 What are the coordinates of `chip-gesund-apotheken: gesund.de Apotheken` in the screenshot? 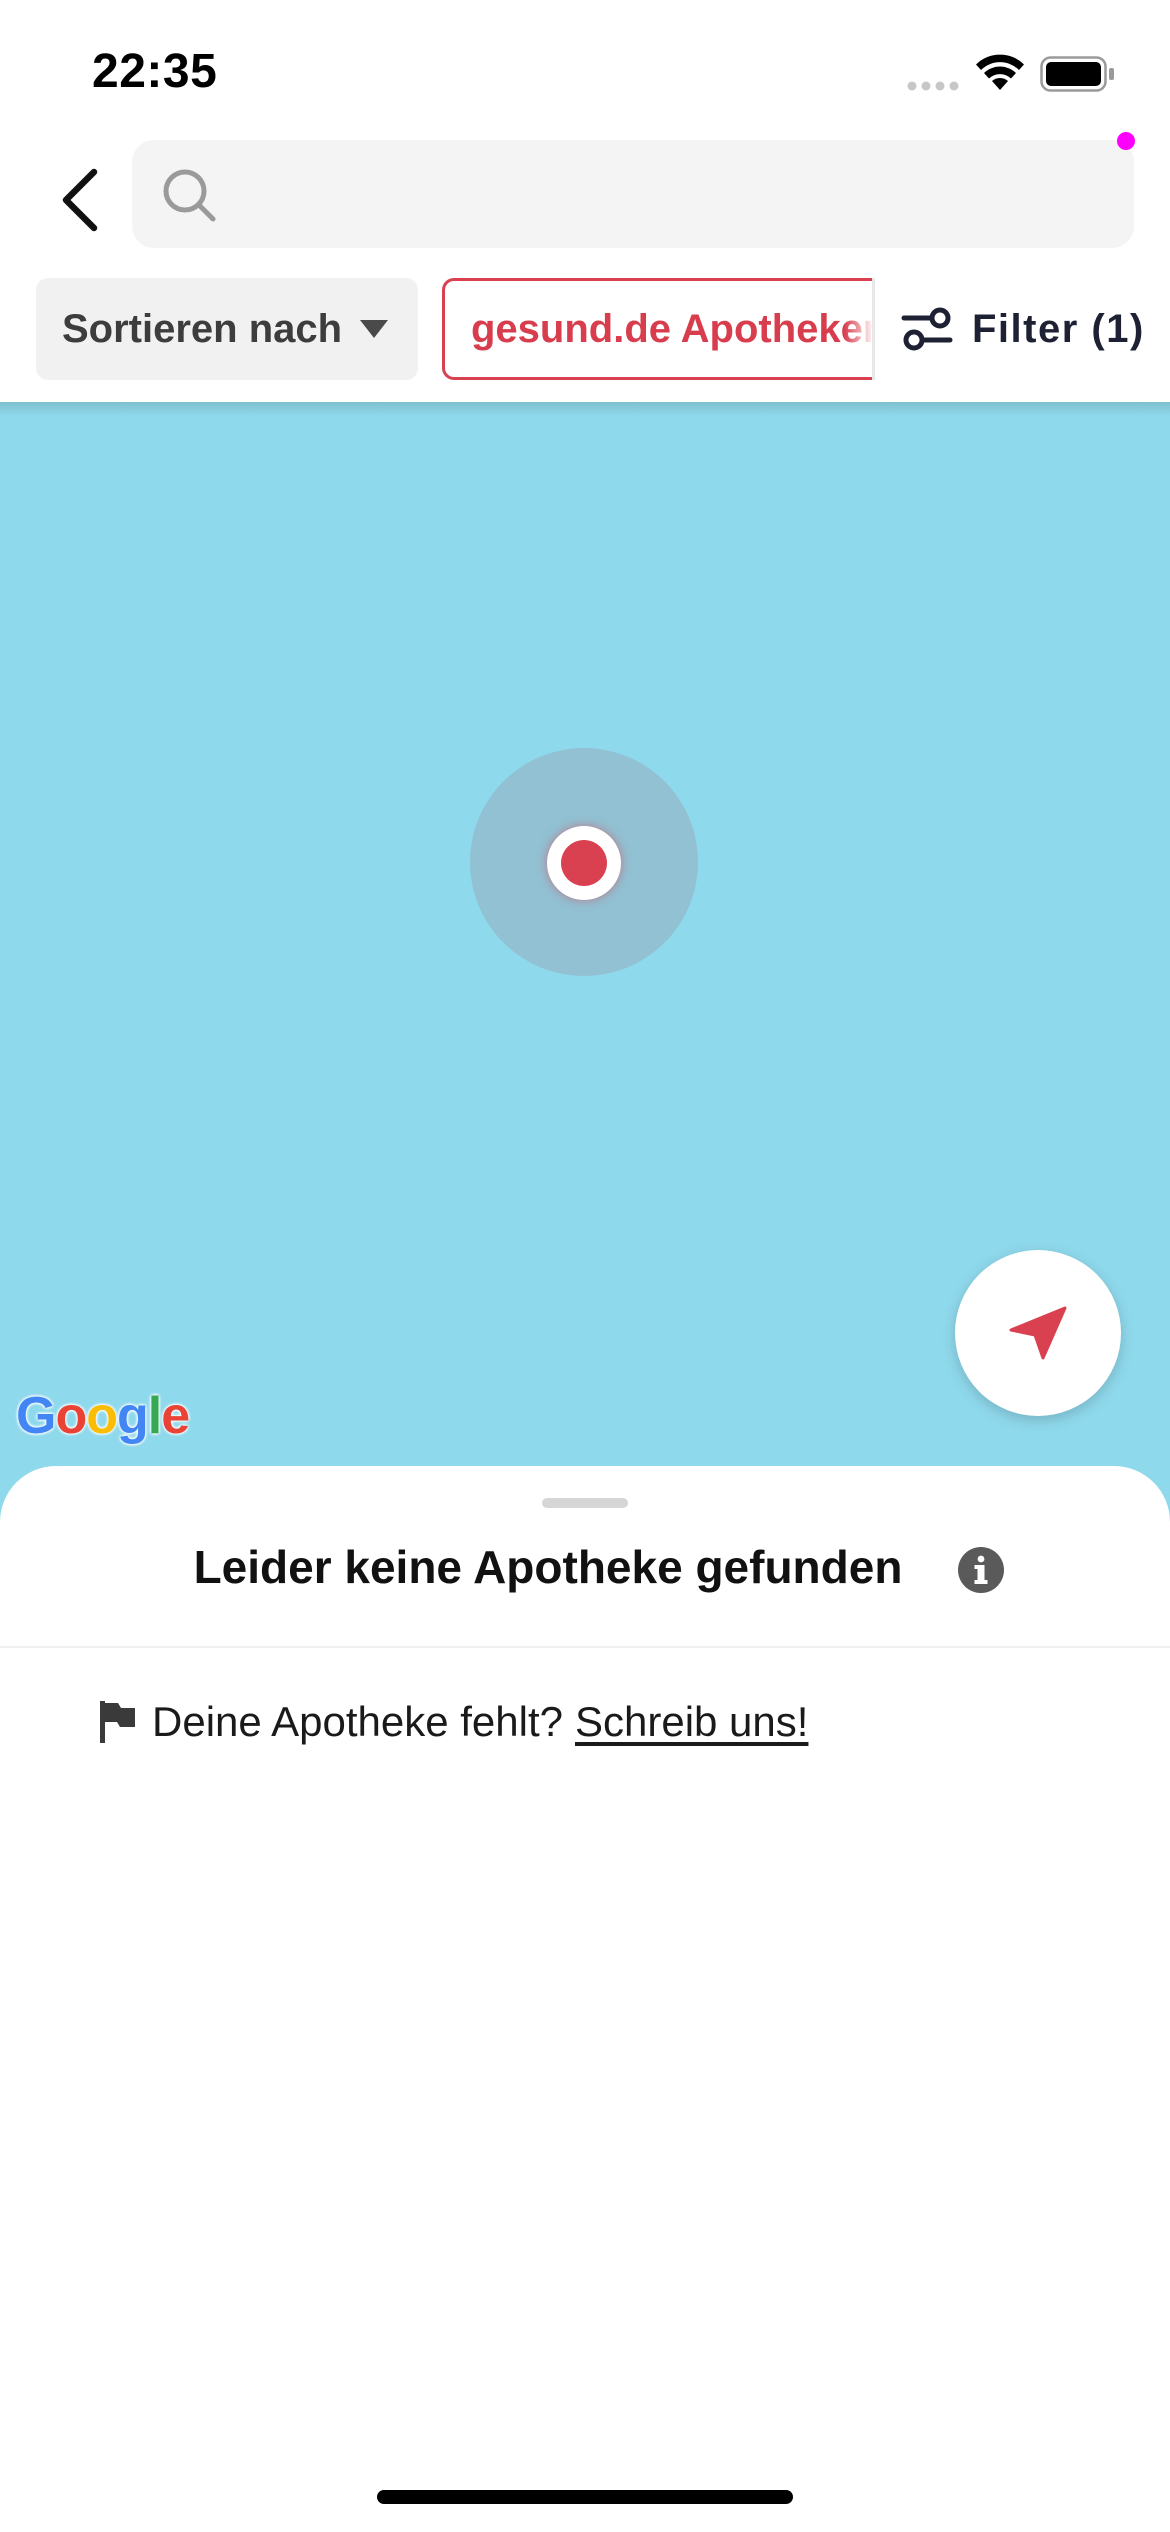 It's located at (658, 329).